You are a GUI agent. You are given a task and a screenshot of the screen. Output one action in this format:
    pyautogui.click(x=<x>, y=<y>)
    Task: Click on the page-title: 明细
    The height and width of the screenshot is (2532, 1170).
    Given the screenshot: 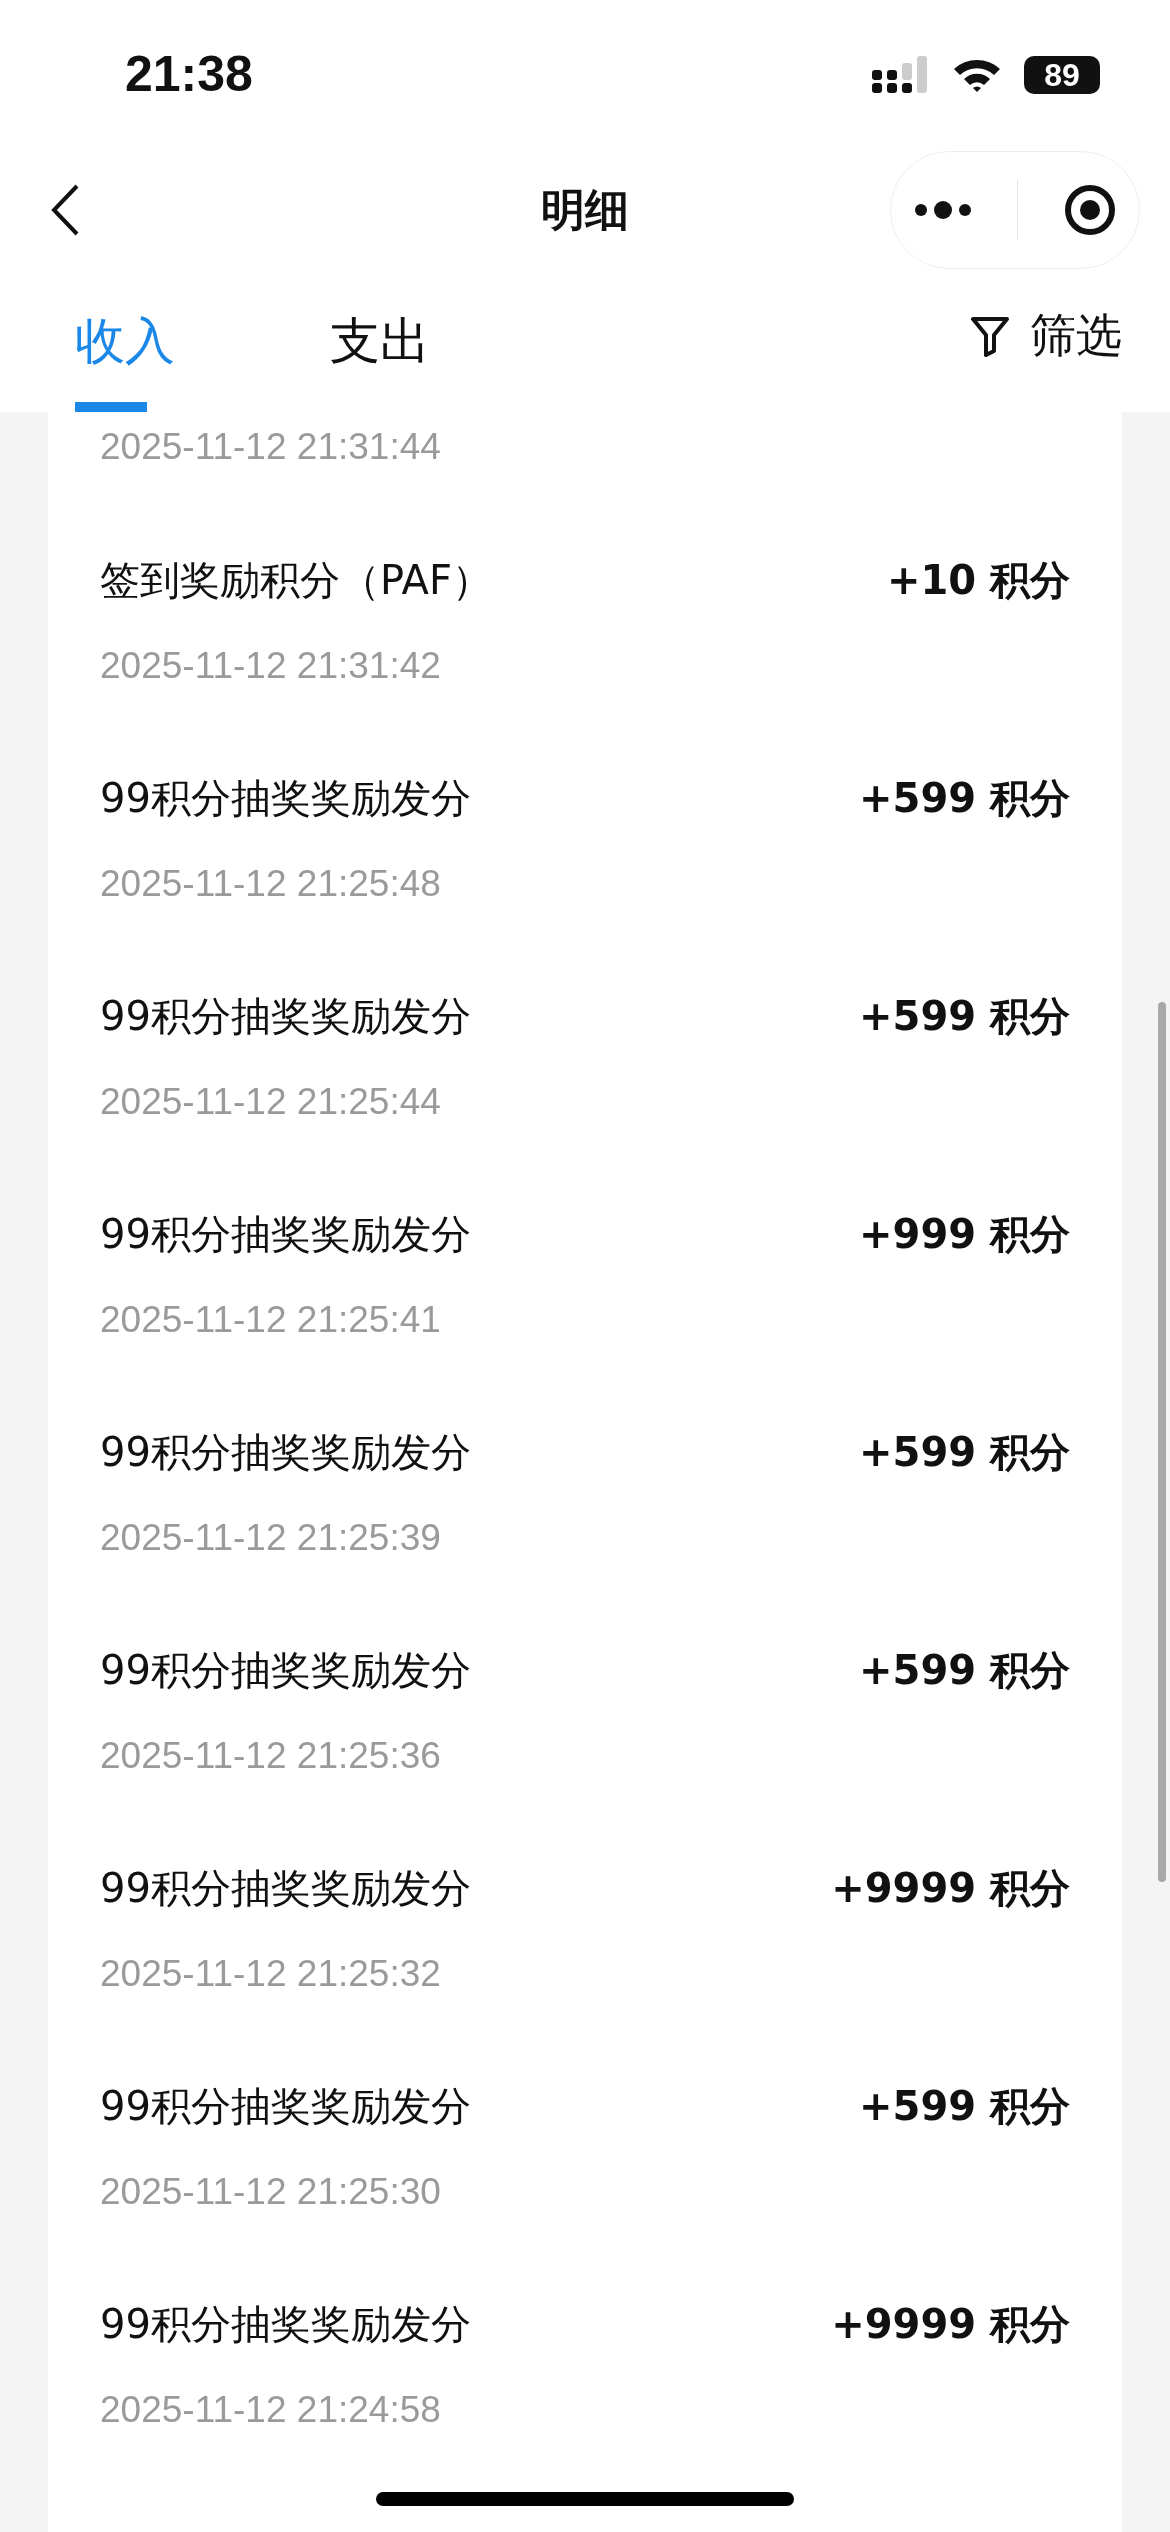 What is the action you would take?
    pyautogui.click(x=585, y=209)
    